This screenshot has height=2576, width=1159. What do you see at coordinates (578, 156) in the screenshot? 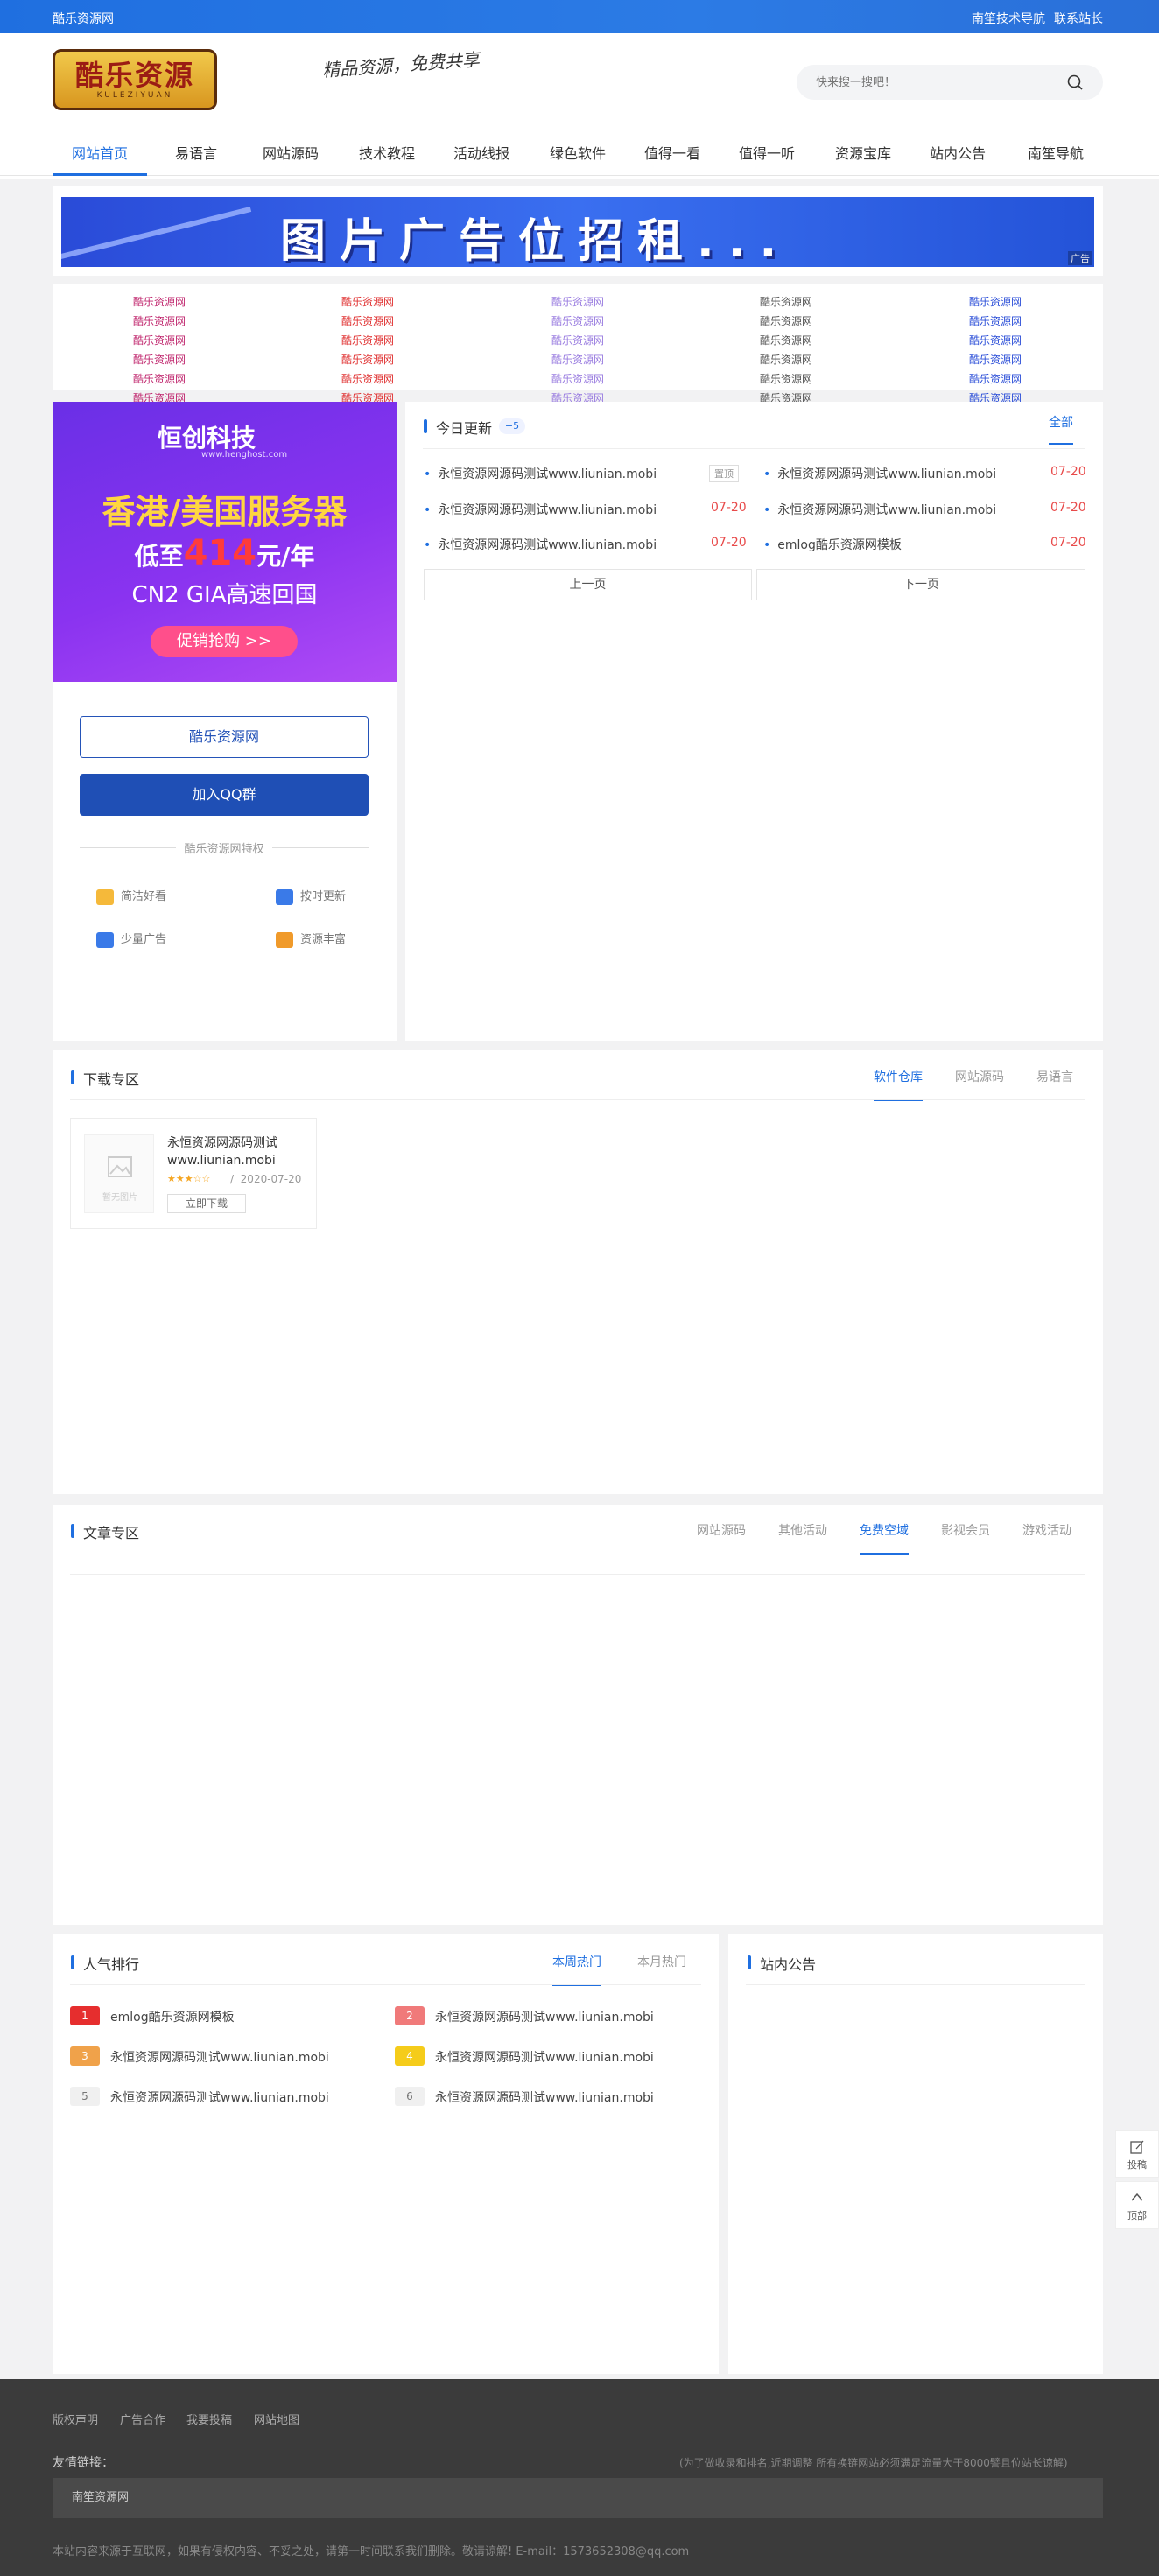
I see `nav-software: 绿色软件` at bounding box center [578, 156].